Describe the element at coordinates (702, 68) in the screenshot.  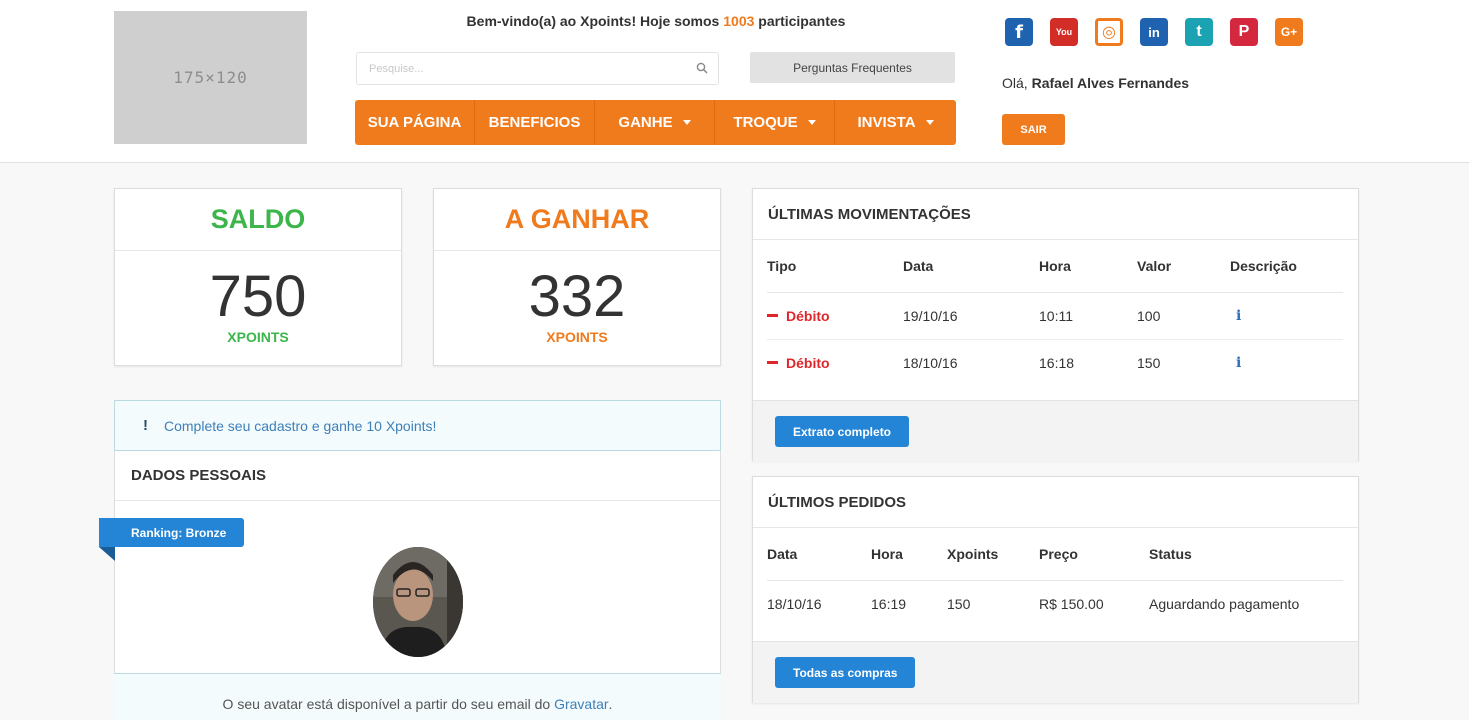
I see `search-icon` at that location.